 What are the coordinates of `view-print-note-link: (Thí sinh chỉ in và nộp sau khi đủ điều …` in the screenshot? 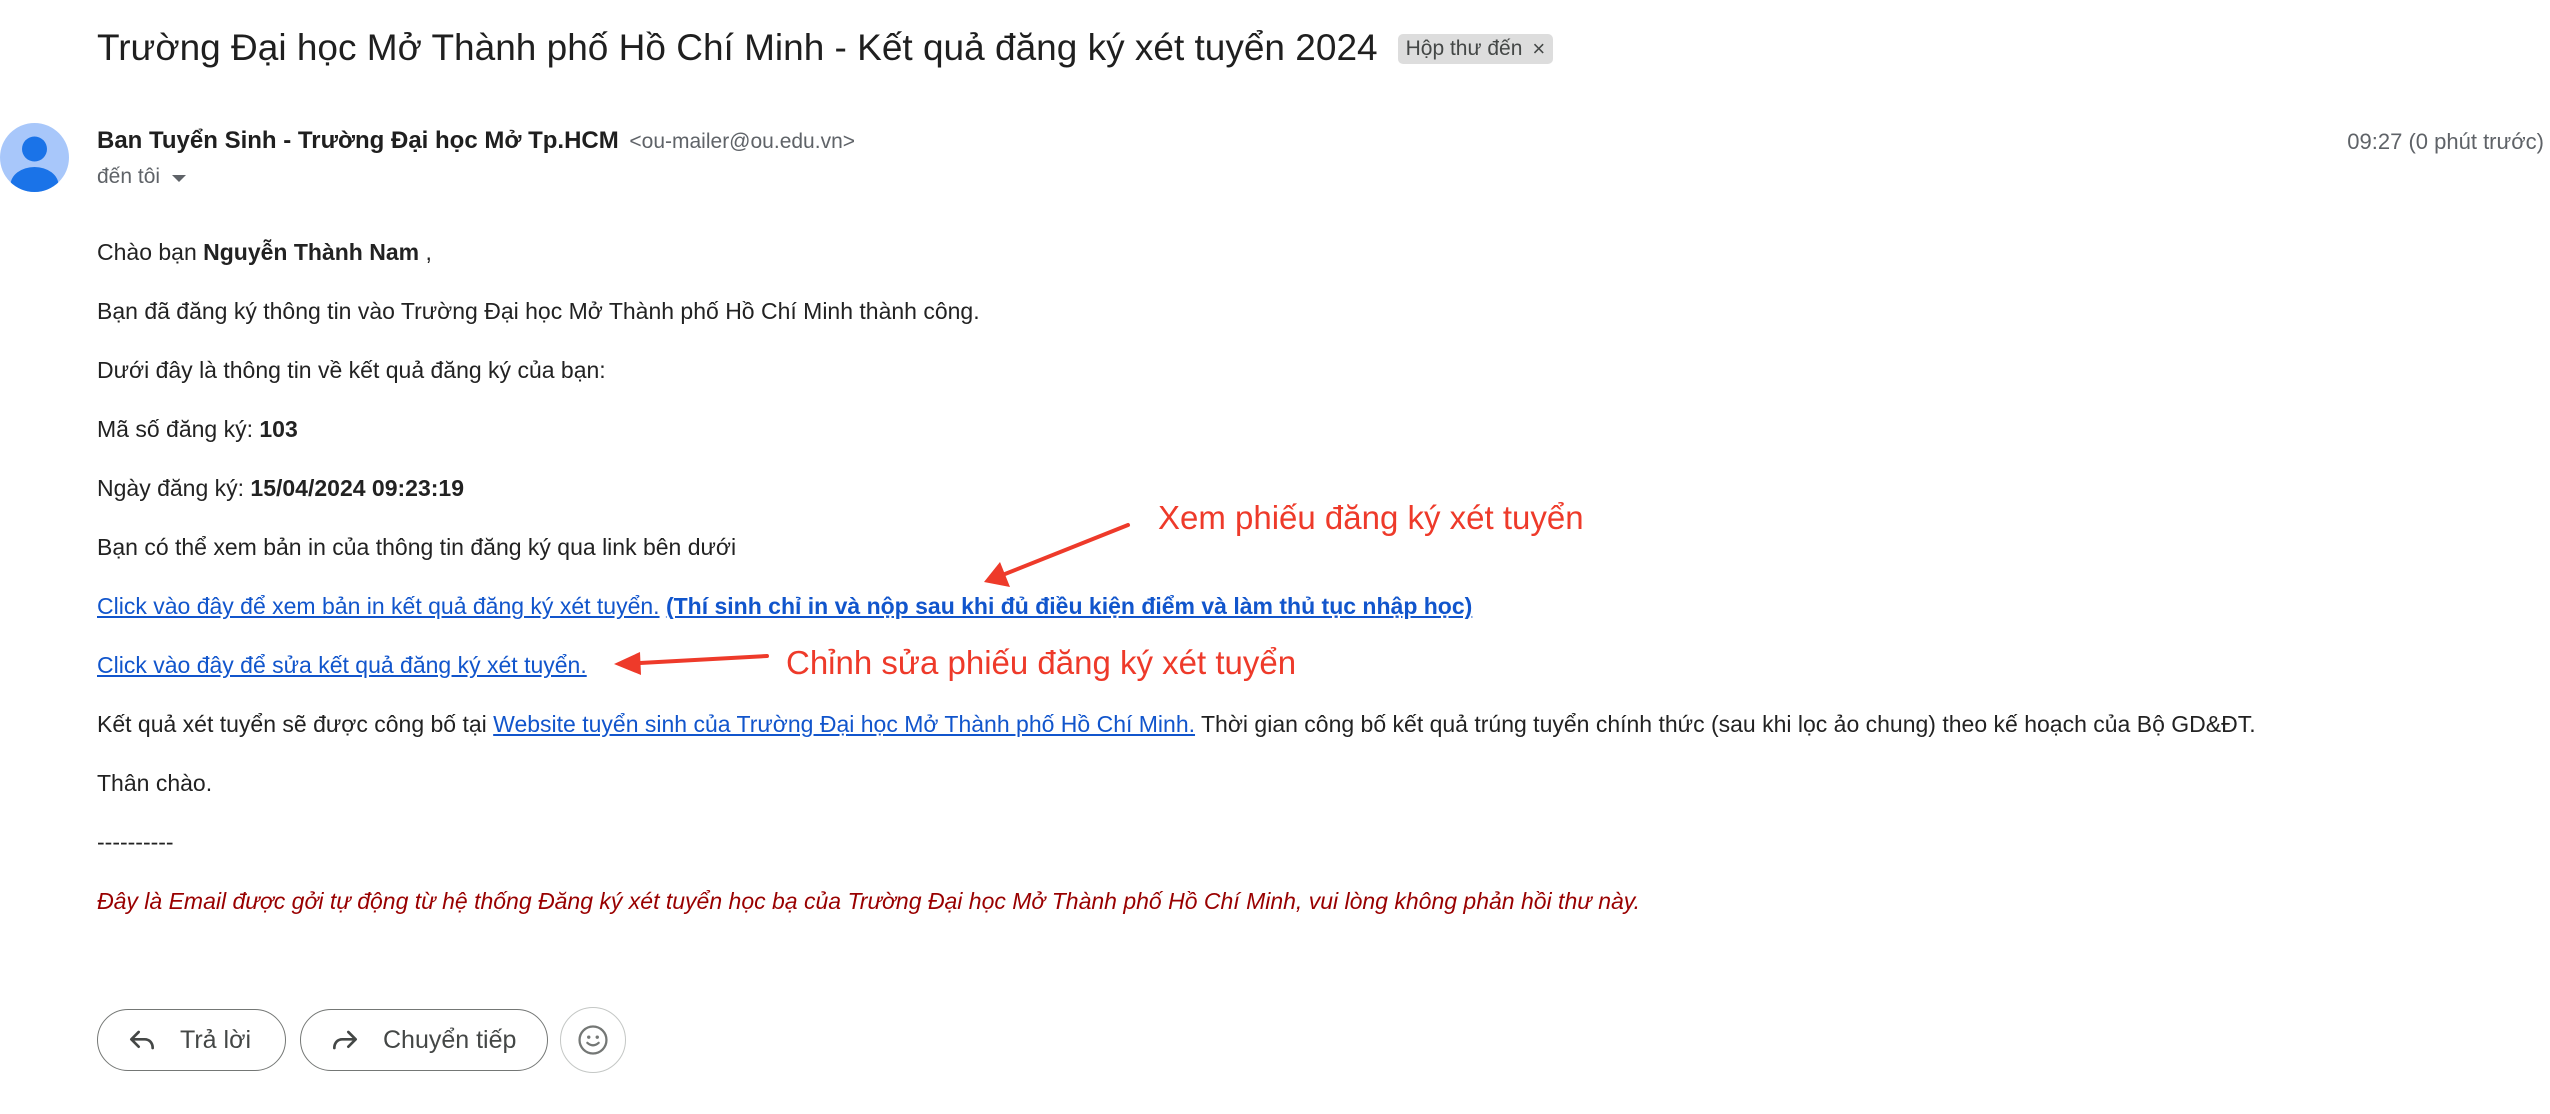 It's located at (1069, 606).